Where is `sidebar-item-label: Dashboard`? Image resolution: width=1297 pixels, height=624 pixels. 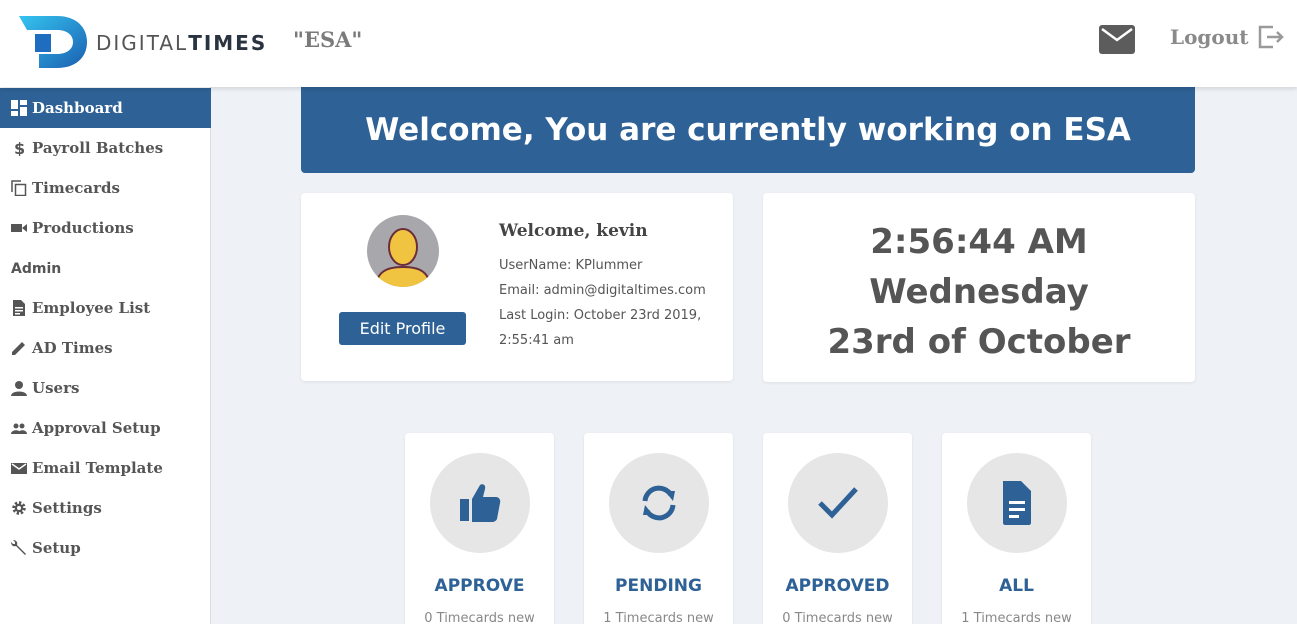
sidebar-item-label: Dashboard is located at coordinates (77, 108).